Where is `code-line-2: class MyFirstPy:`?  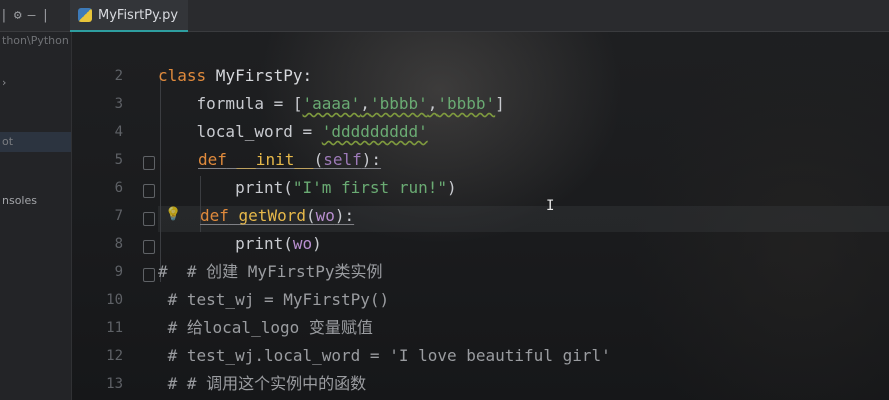 code-line-2: class MyFirstPy: is located at coordinates (235, 76).